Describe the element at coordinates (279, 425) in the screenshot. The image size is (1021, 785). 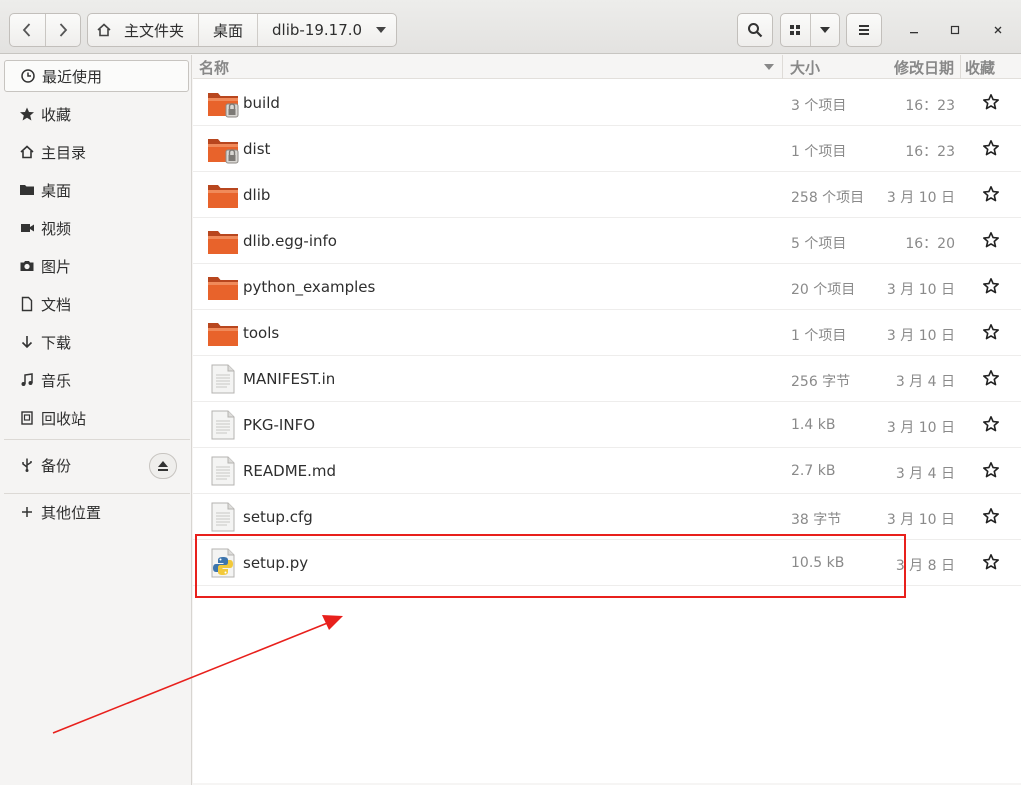
I see `file-name: PKG-INFO` at that location.